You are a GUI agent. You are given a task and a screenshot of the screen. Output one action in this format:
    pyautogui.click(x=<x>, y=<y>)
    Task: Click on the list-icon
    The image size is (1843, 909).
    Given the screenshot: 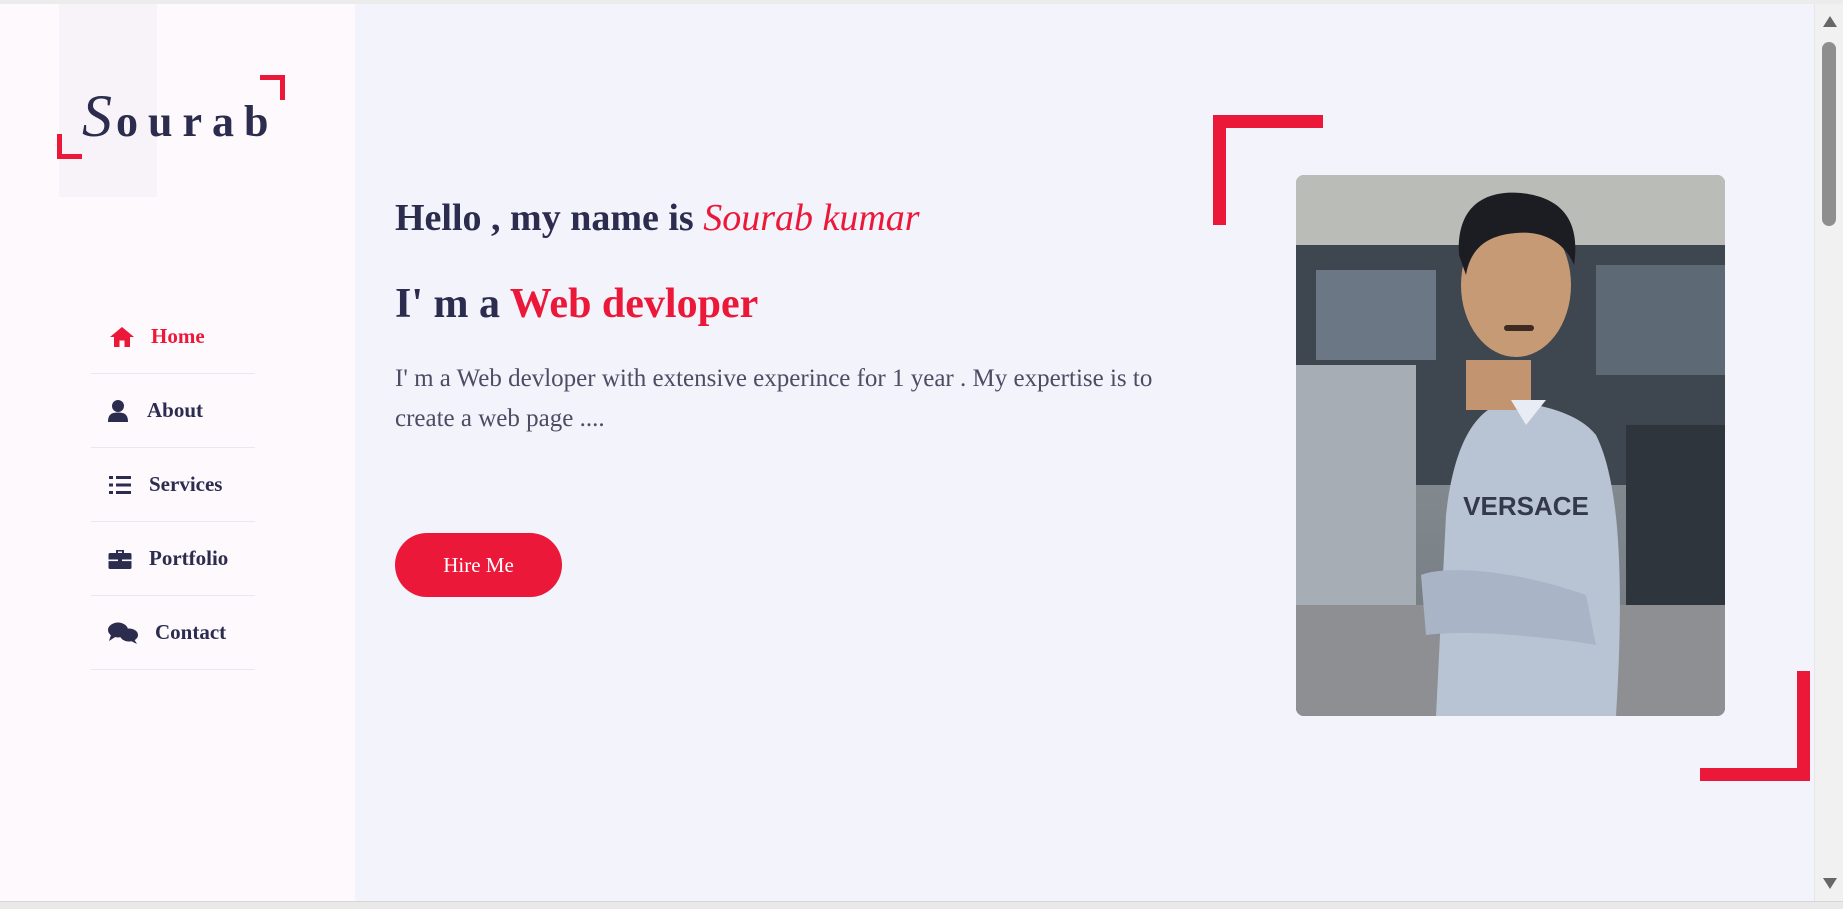 What is the action you would take?
    pyautogui.click(x=120, y=485)
    